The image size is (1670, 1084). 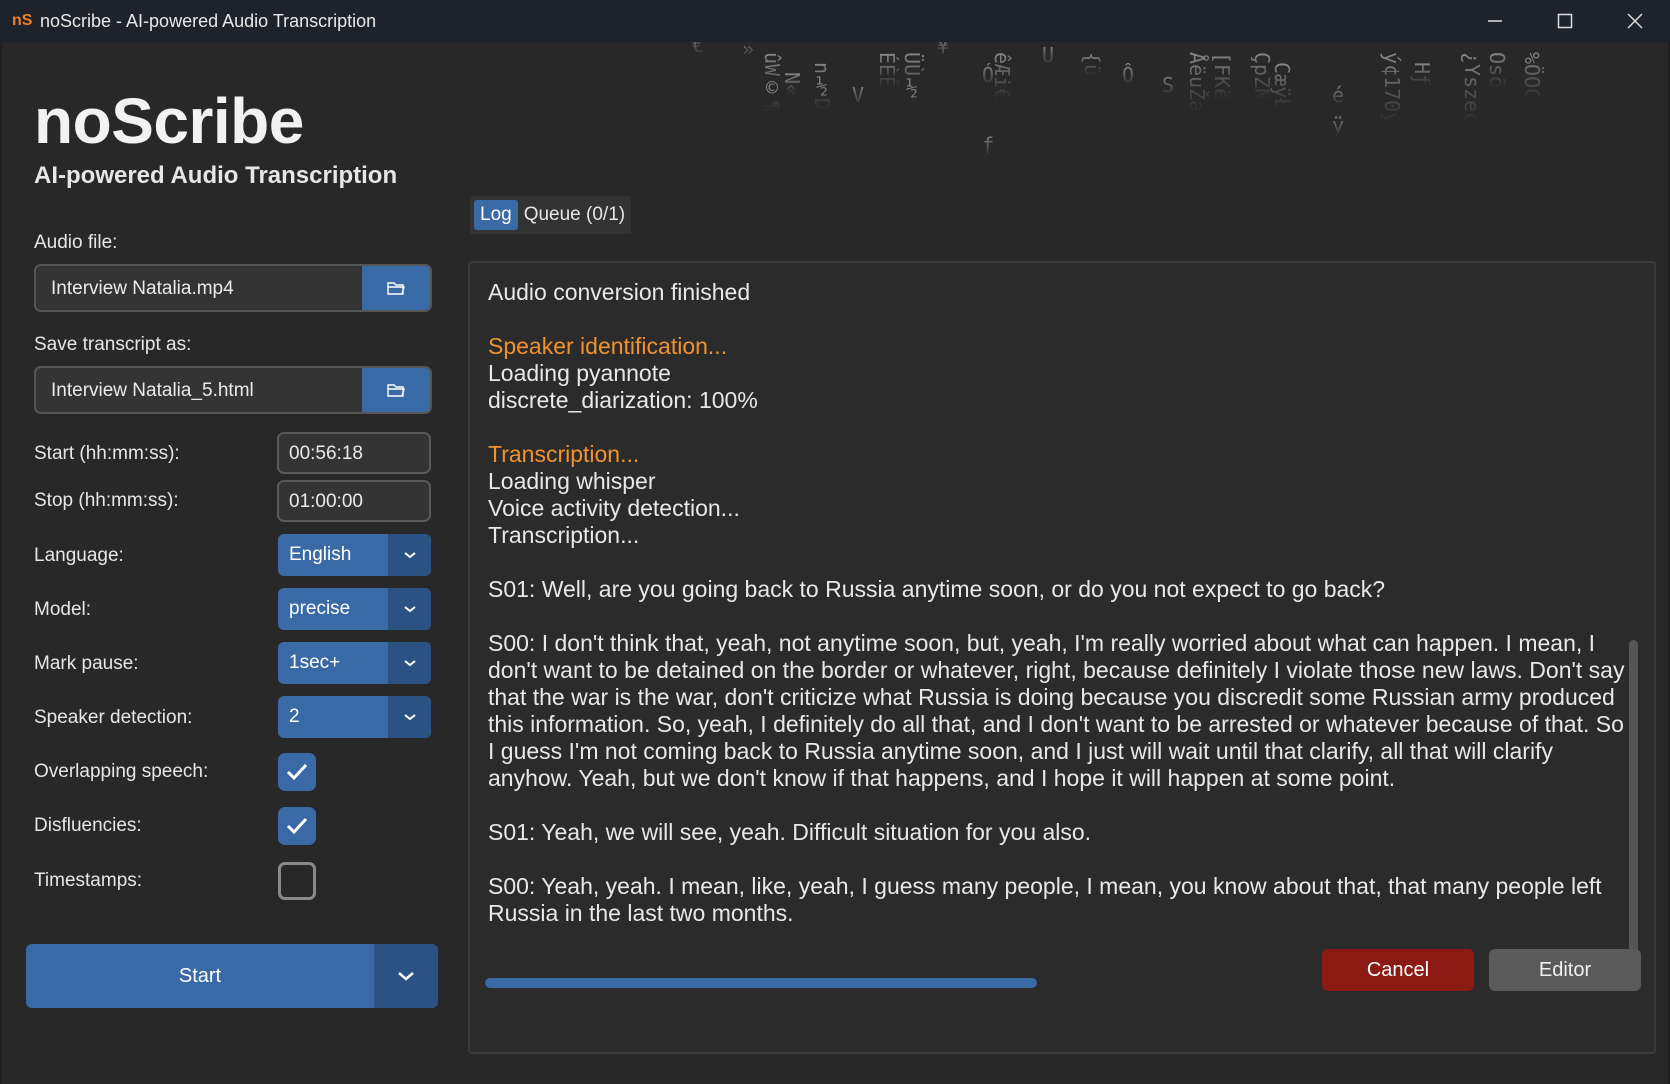 I want to click on svg-text: S, so click(x=1168, y=85).